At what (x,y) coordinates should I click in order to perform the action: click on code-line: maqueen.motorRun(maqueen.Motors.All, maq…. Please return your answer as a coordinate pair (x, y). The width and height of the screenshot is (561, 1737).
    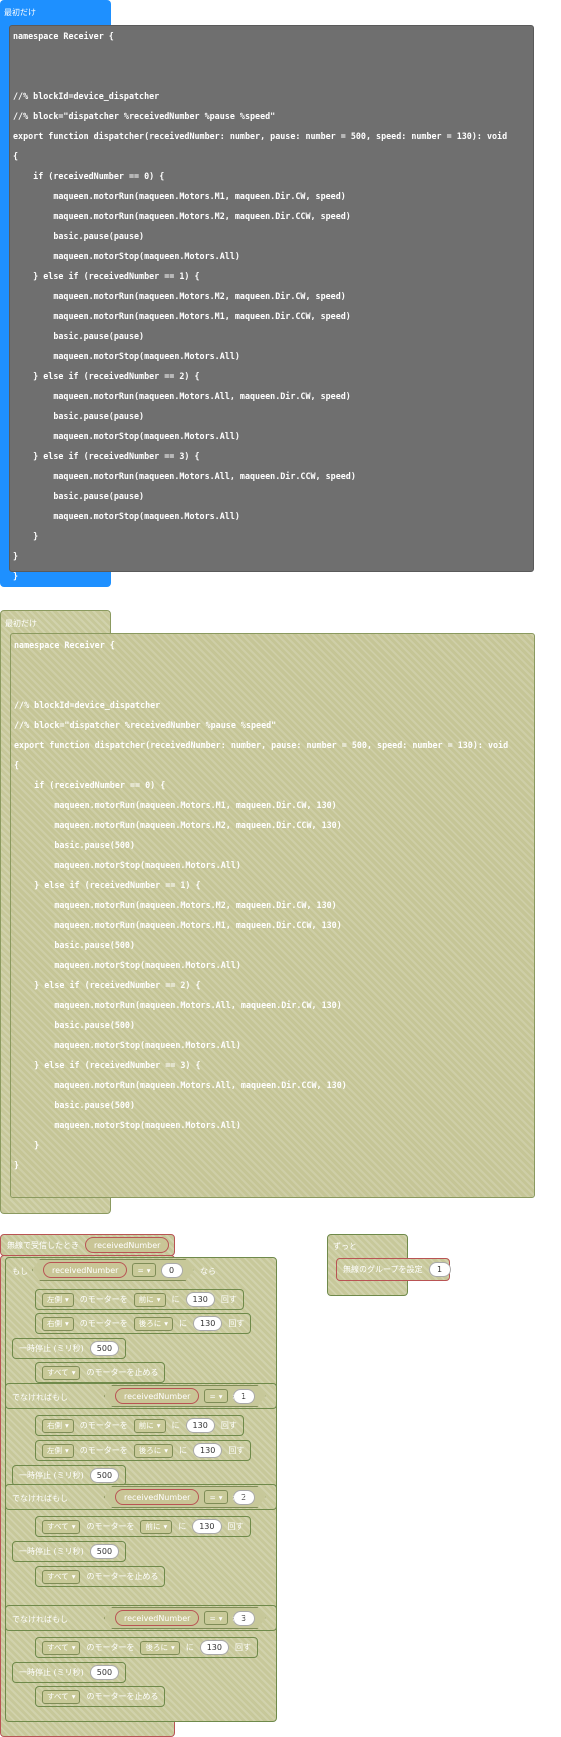
    Looking at the image, I should click on (184, 476).